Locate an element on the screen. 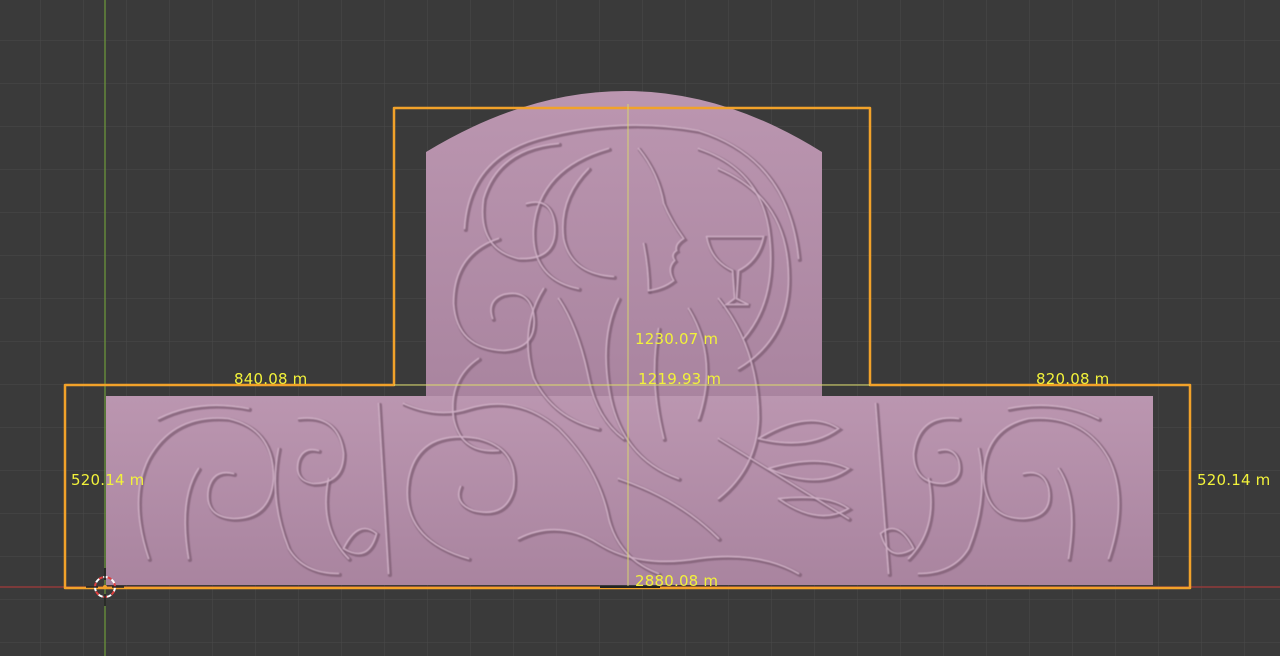 The image size is (1280, 656). right-height-label: 520.14 m is located at coordinates (1234, 480).